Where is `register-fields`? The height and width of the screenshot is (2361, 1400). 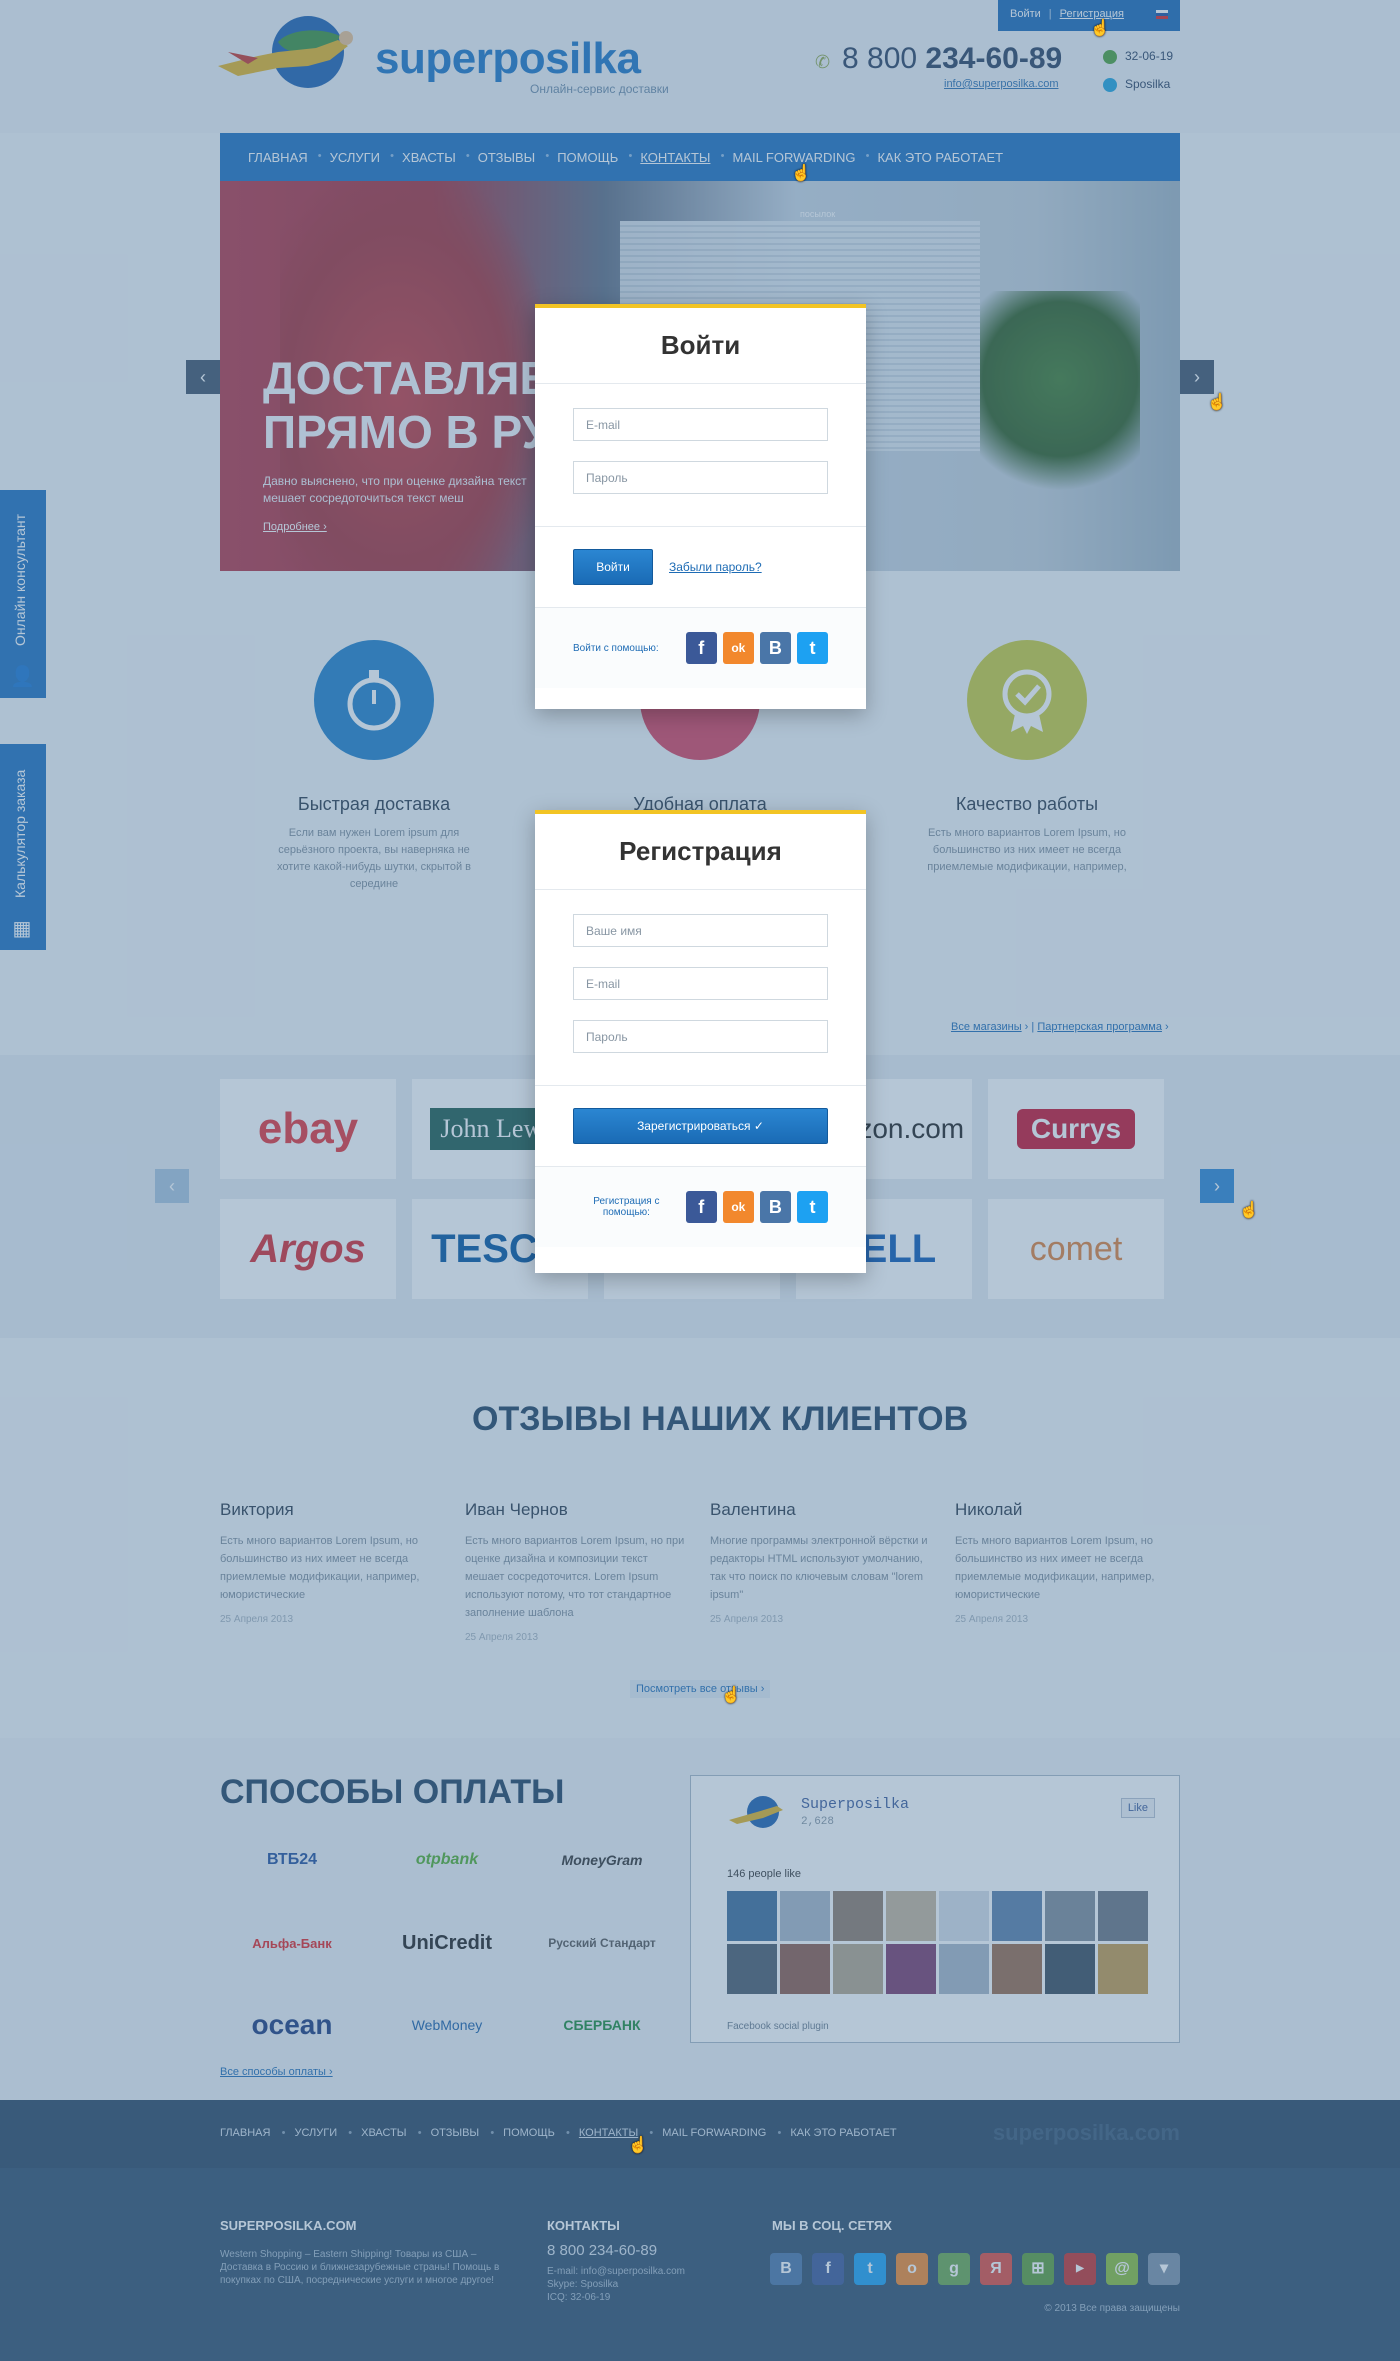 register-fields is located at coordinates (700, 988).